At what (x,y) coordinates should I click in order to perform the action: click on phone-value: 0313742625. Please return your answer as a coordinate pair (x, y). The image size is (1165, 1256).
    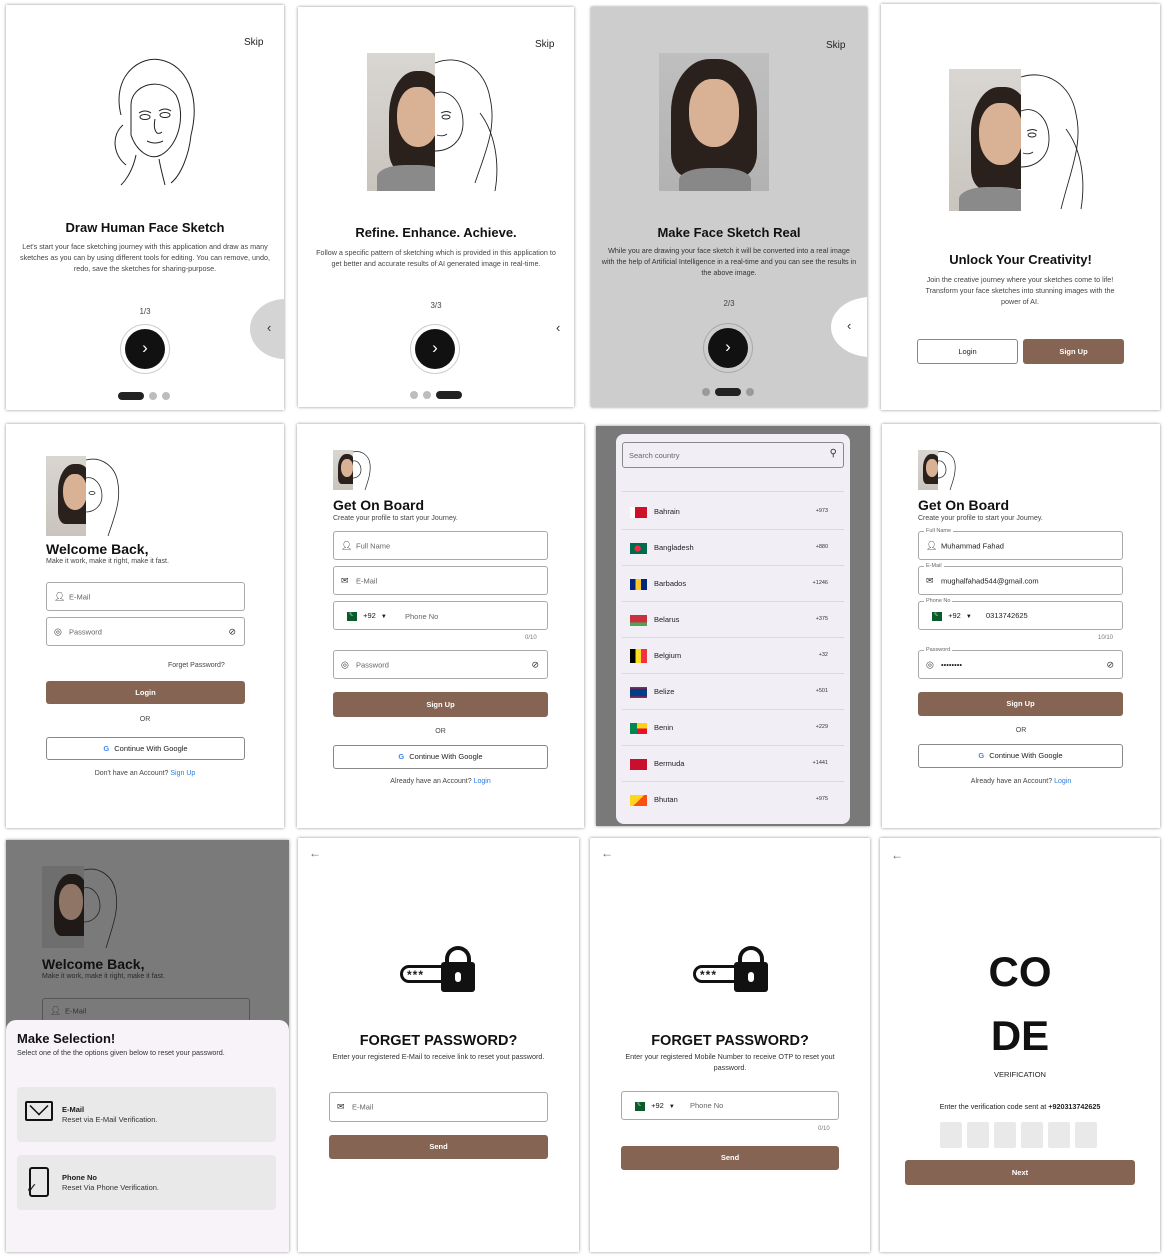
    Looking at the image, I should click on (1007, 615).